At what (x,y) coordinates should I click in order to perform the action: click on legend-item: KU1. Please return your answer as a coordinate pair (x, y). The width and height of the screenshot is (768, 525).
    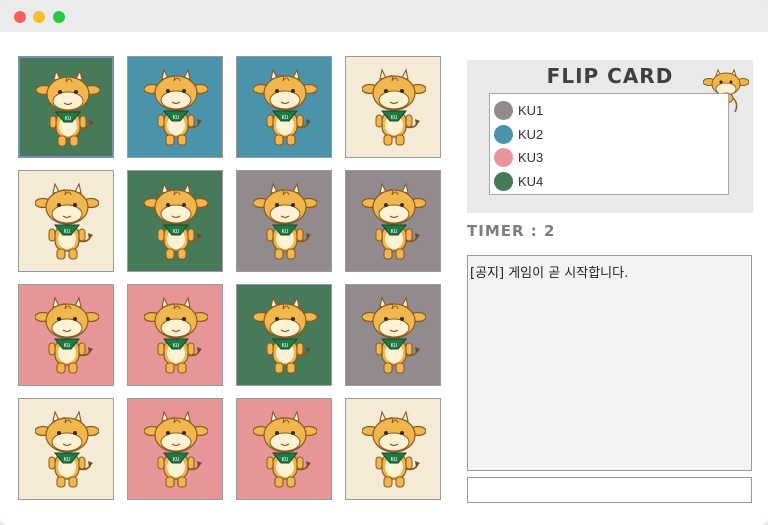
    Looking at the image, I should click on (604, 110).